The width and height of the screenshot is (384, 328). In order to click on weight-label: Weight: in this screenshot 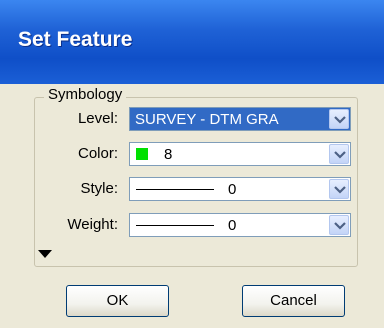, I will do `click(92, 224)`.